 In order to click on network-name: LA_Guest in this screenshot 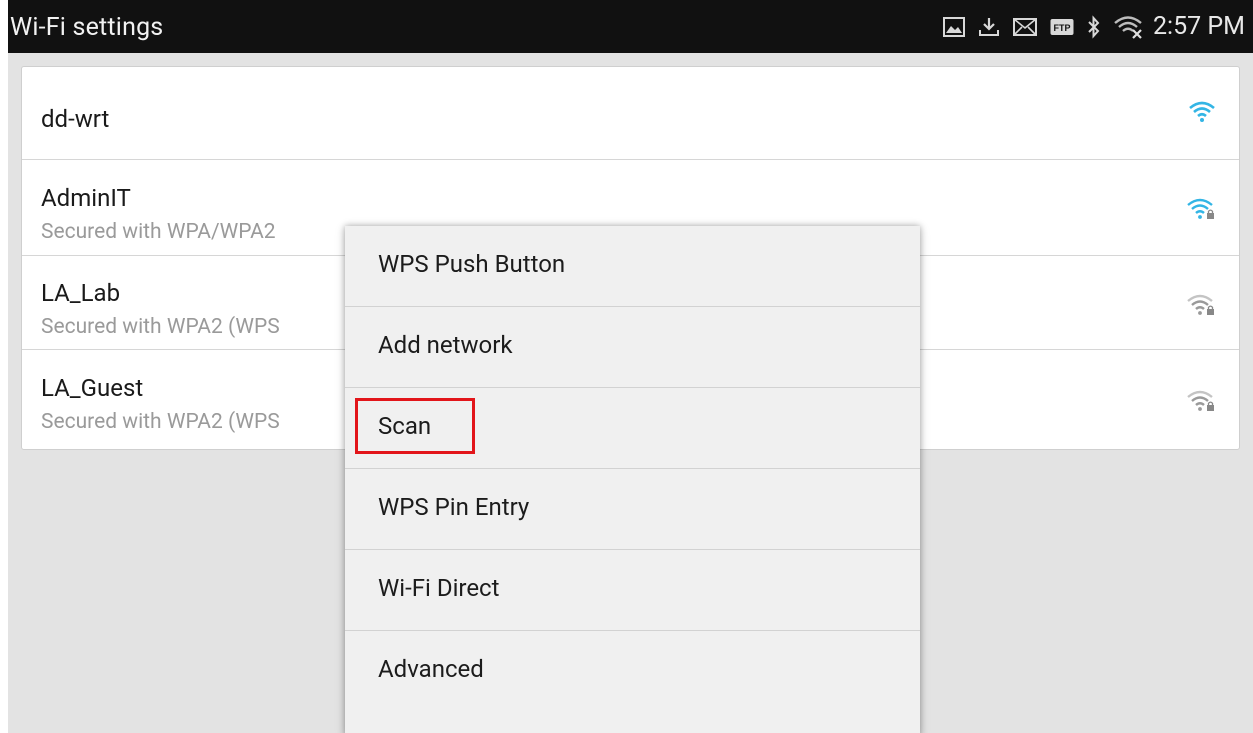, I will do `click(92, 388)`.